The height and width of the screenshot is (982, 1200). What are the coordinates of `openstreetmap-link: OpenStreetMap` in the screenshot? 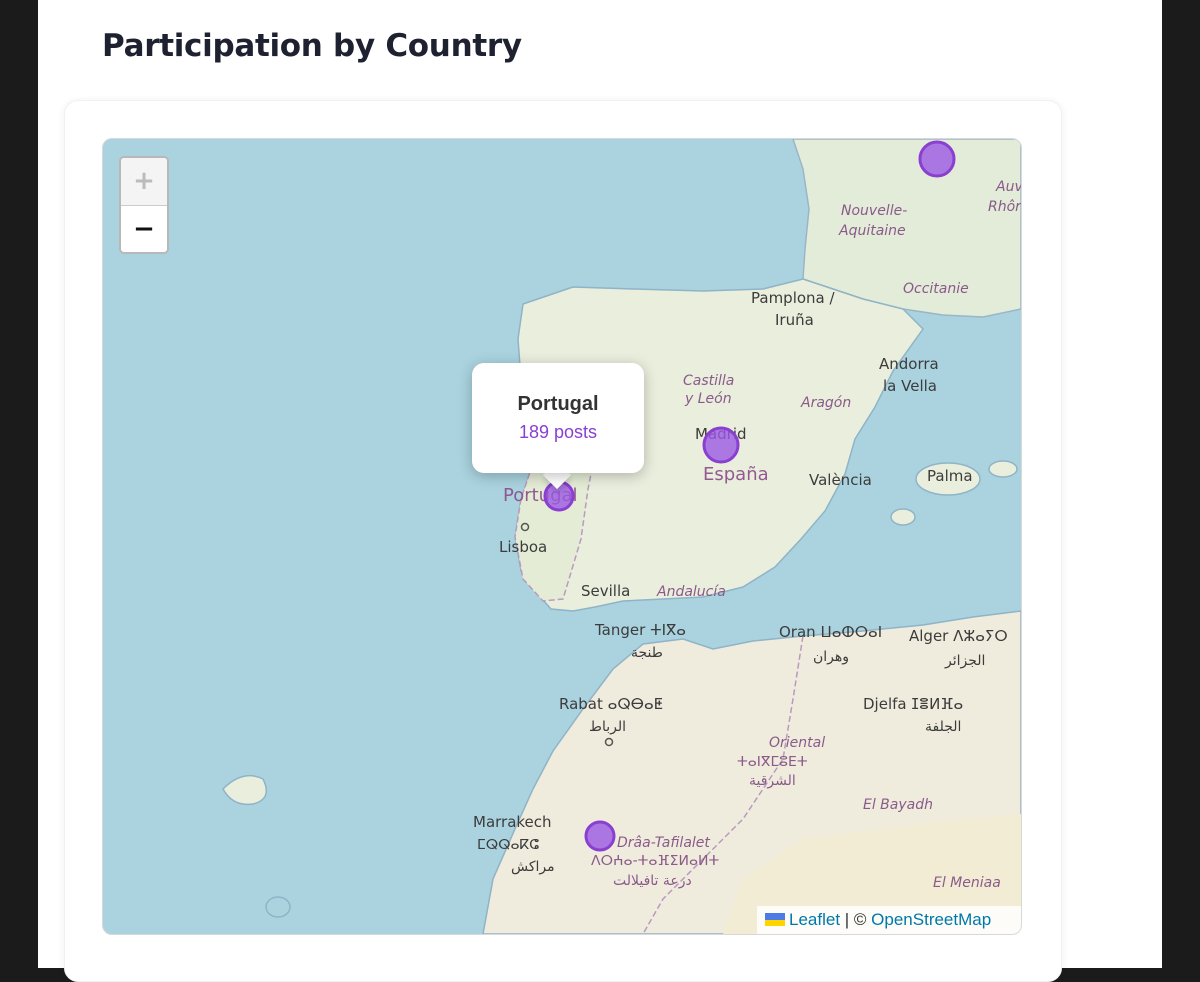 It's located at (931, 919).